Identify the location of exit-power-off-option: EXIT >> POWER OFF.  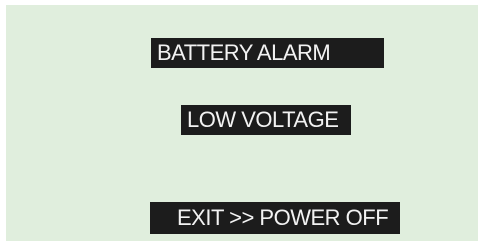
(275, 218).